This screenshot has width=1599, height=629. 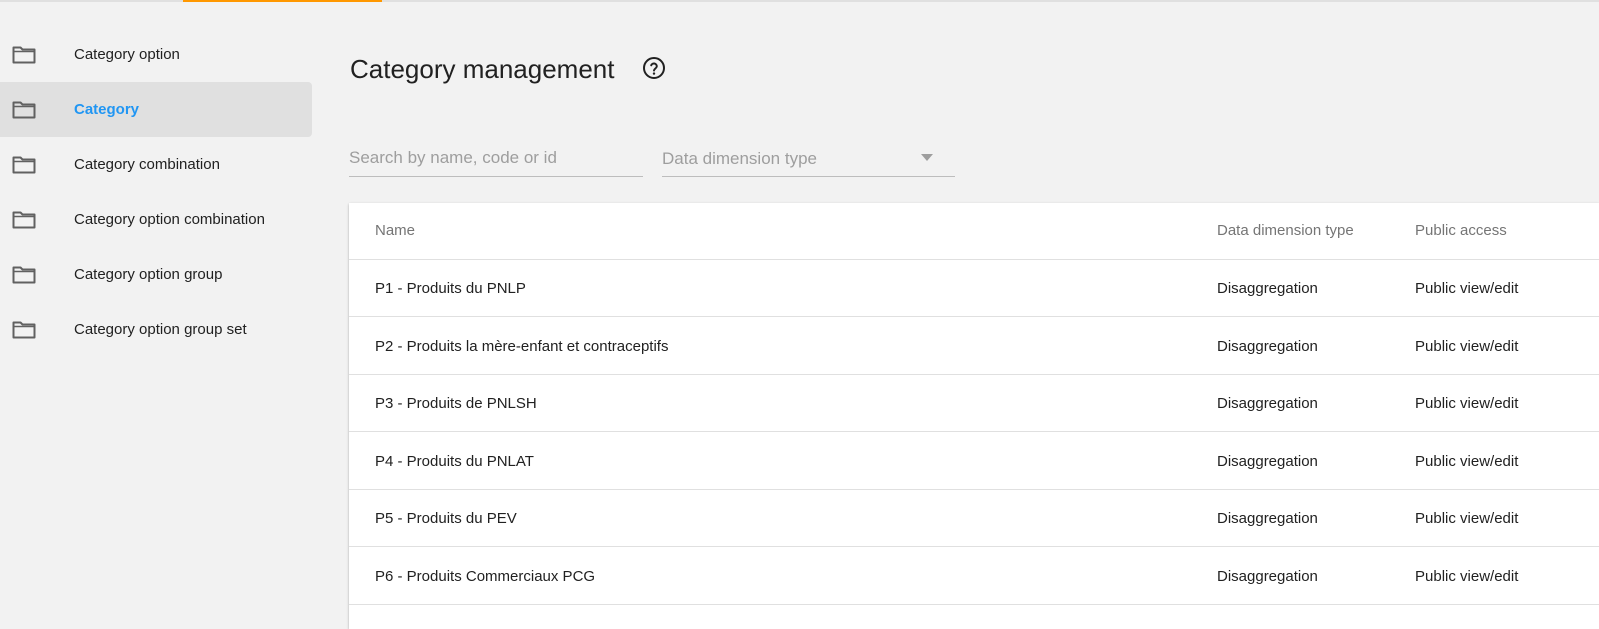 I want to click on column-header-data-dimension-type: Data dimension type, so click(x=1285, y=230).